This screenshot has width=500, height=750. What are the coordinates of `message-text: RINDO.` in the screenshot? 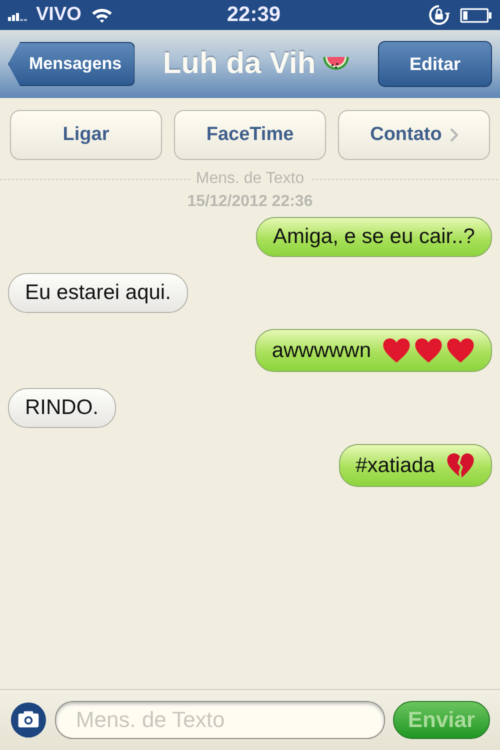 It's located at (61, 408).